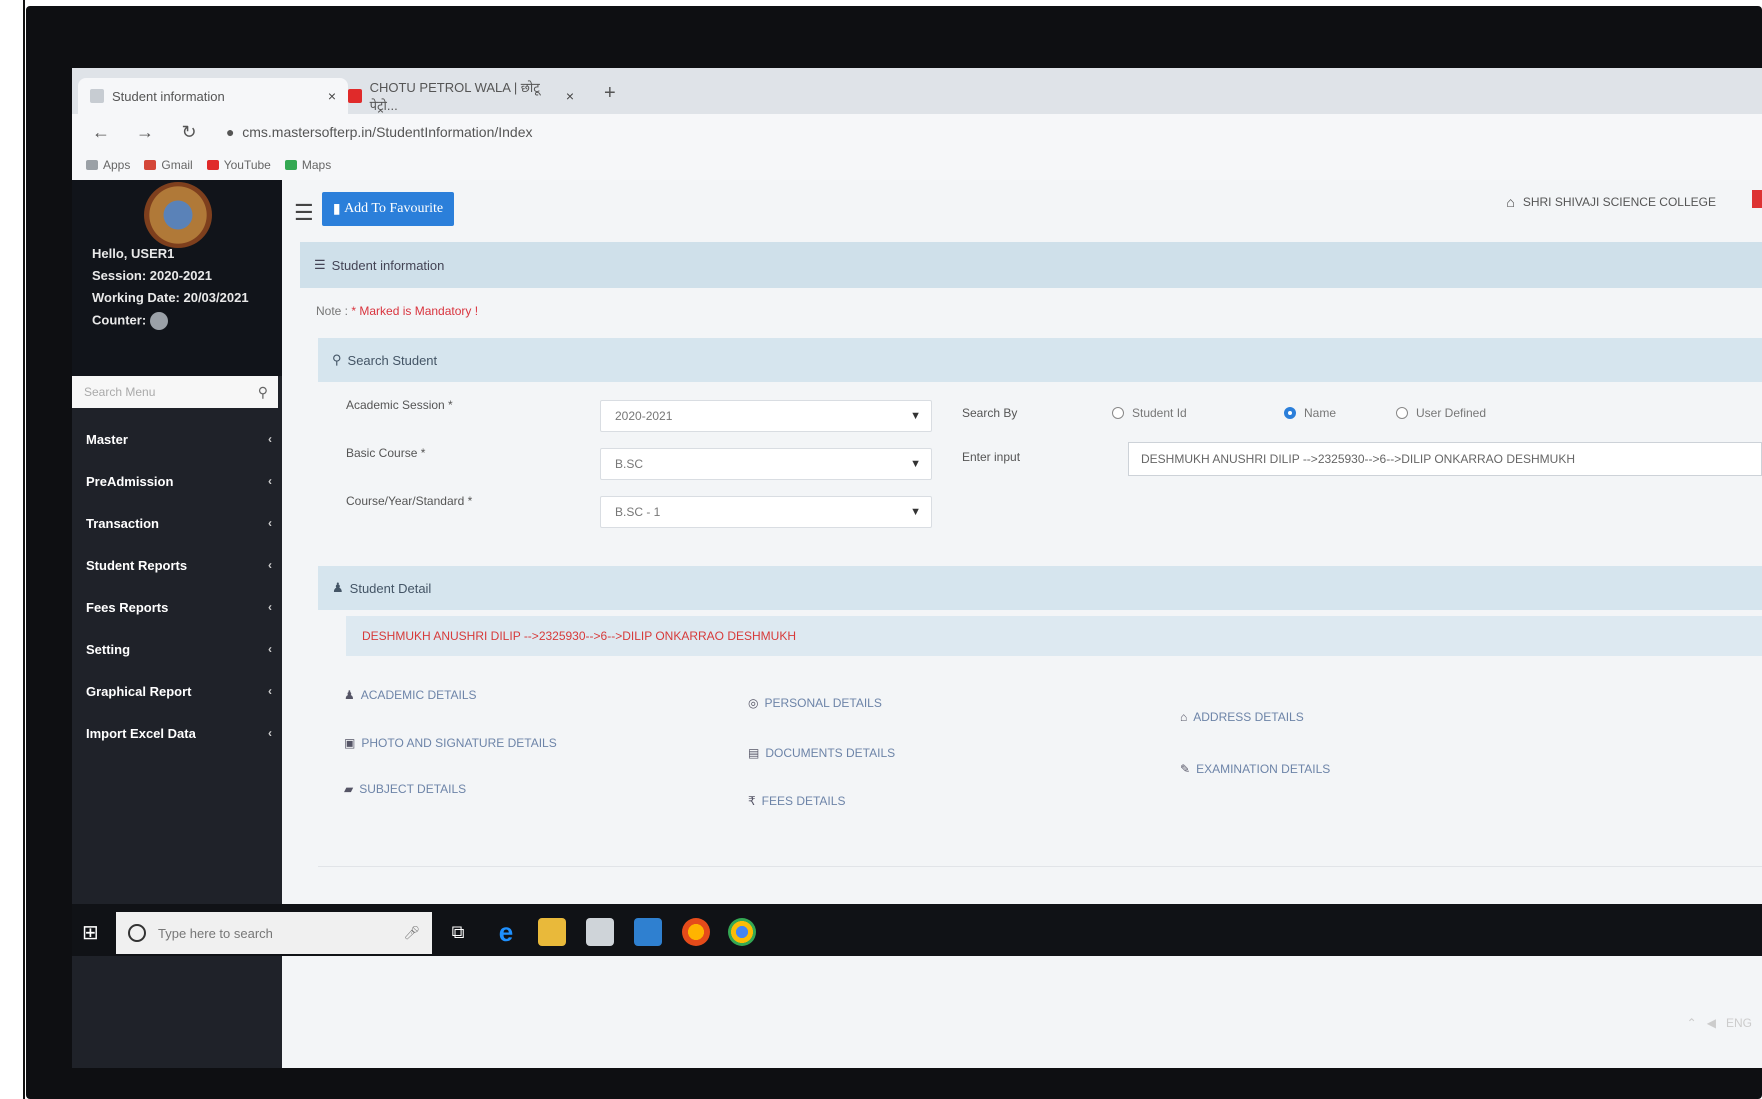 The image size is (1762, 1099). I want to click on divider, so click(1040, 866).